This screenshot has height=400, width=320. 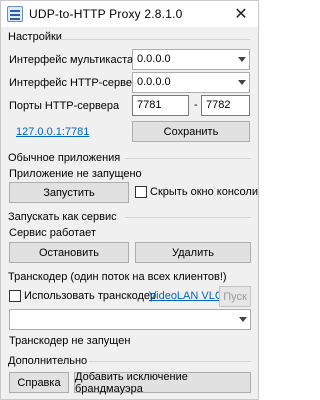 I want to click on http-ports-label: Порты HTTP-сервера, so click(x=64, y=106).